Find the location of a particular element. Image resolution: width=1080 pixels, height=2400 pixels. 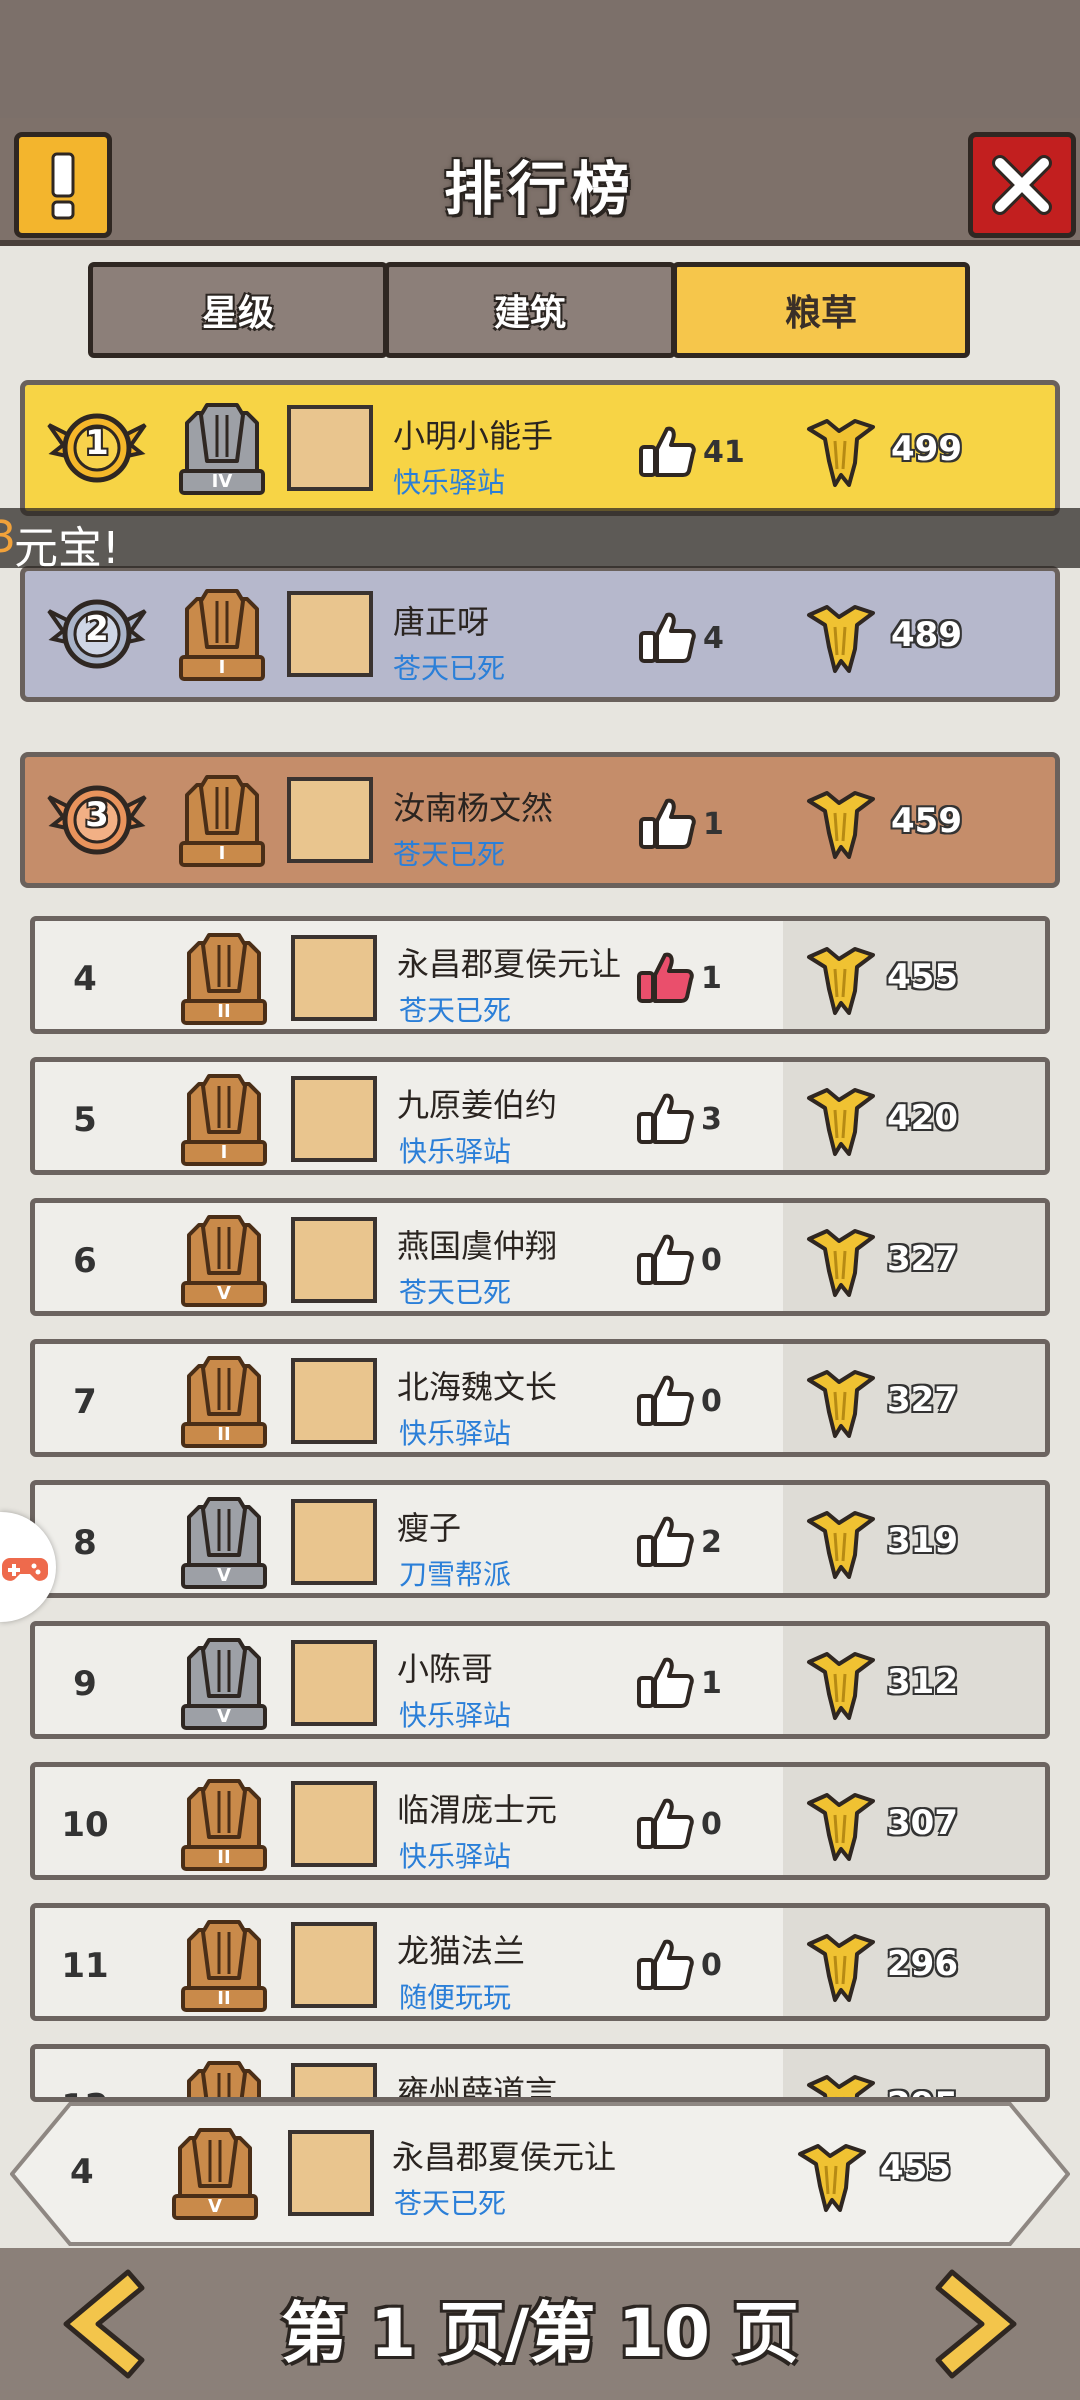

my-player-name: 永昌郡夏侯元让 is located at coordinates (504, 2157).